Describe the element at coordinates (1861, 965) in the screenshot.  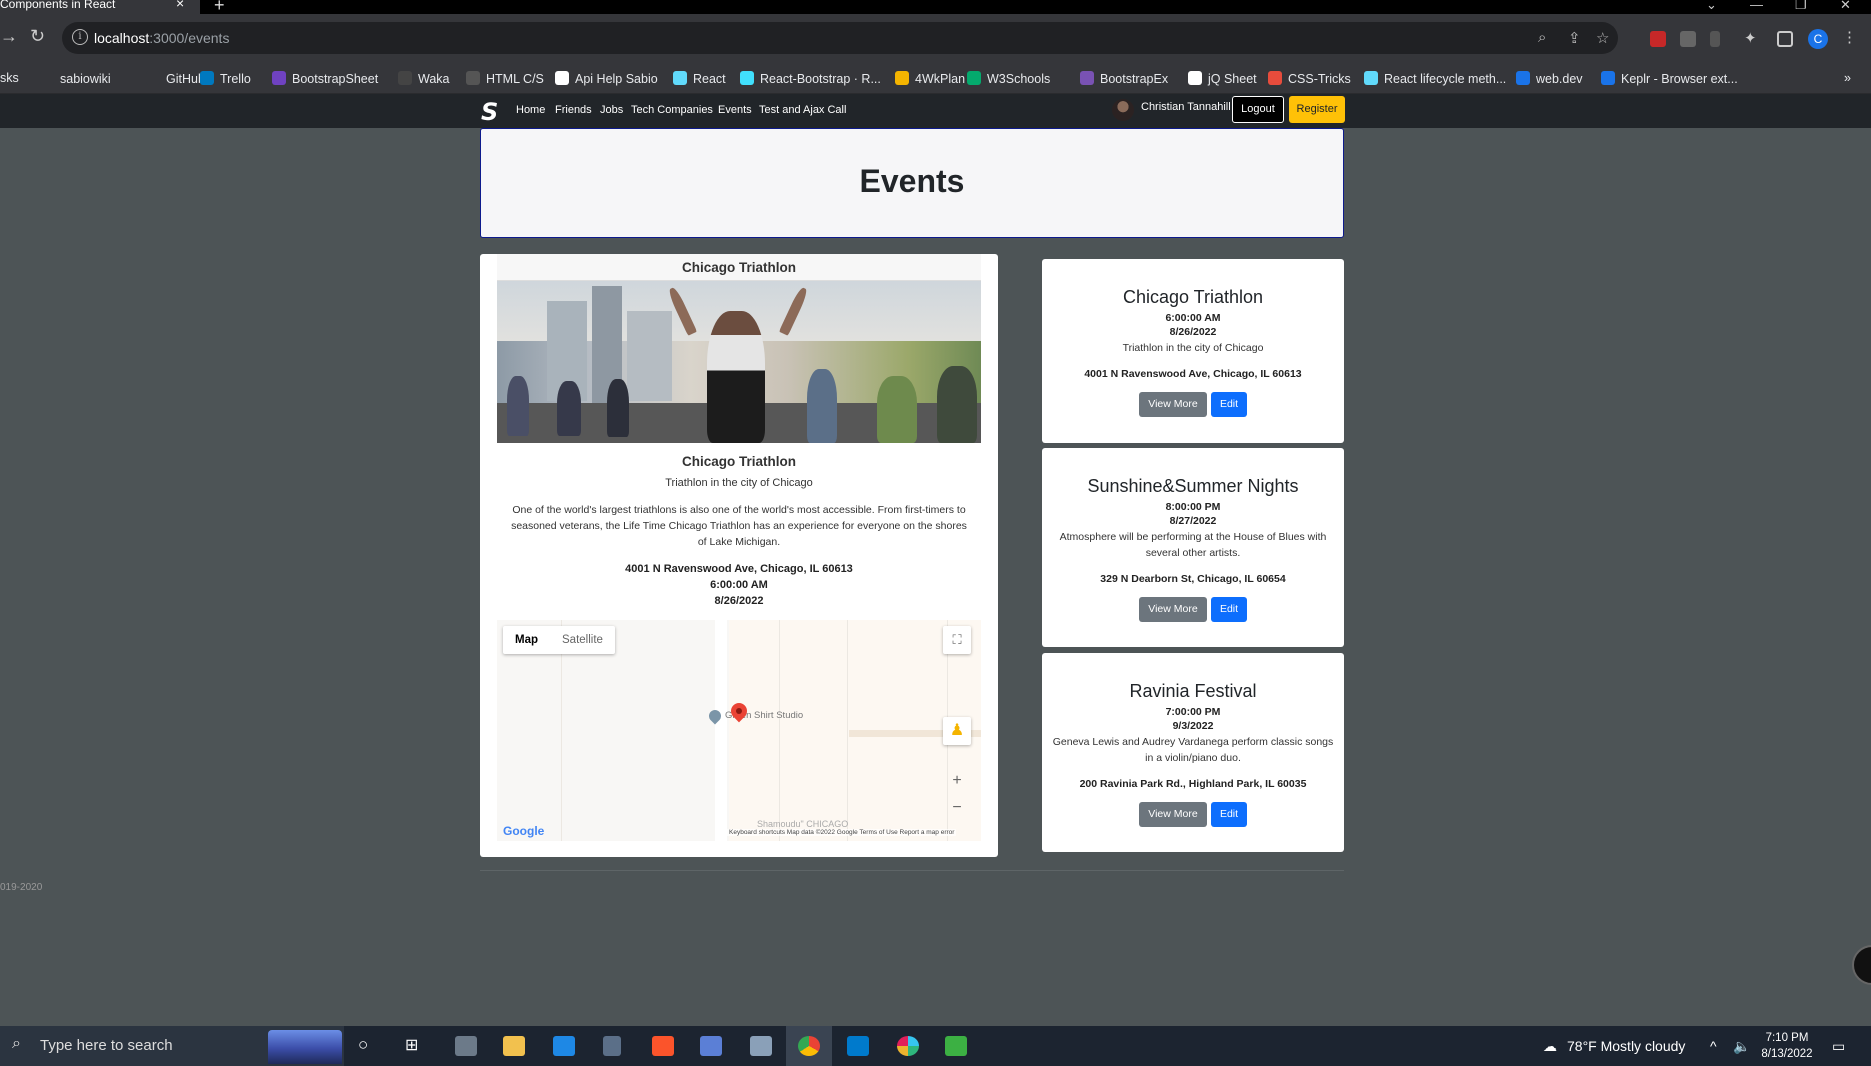
I see `floating-action-button` at that location.